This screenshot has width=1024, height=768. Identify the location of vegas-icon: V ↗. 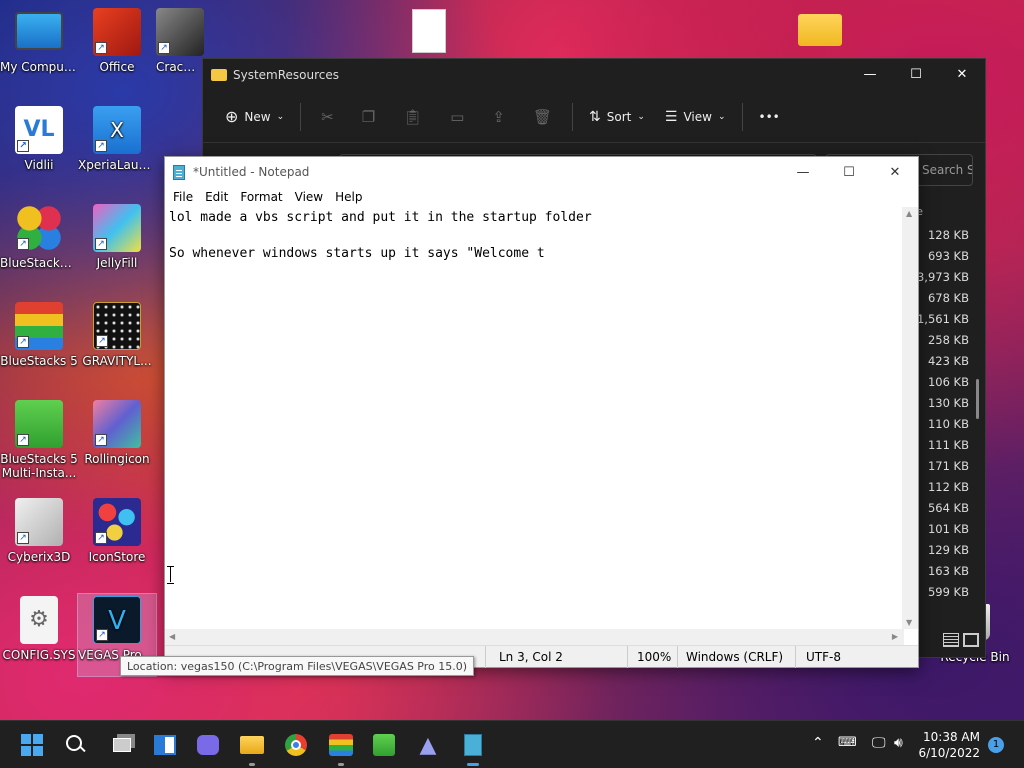
(117, 620).